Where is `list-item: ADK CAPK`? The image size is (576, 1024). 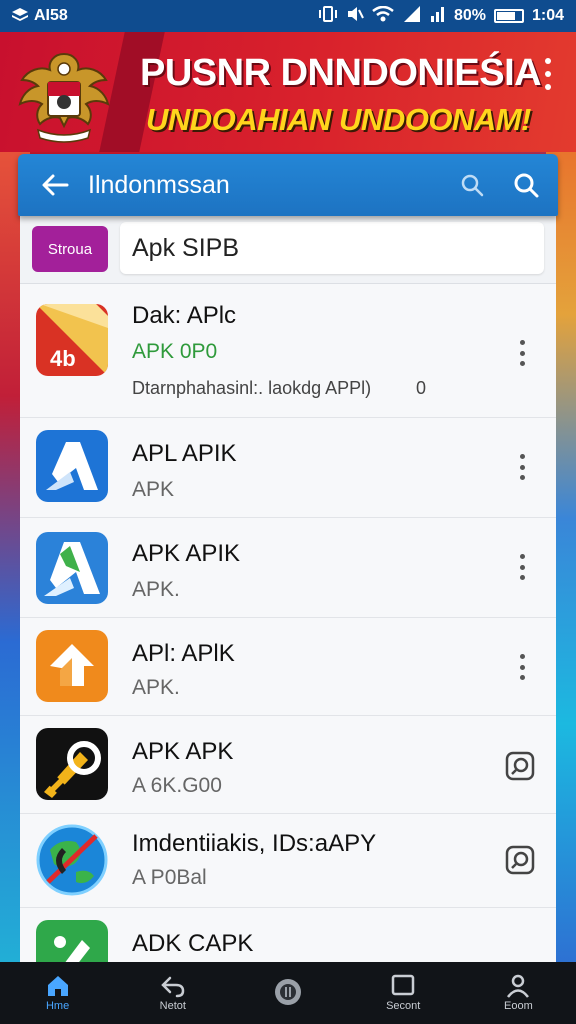 list-item: ADK CAPK is located at coordinates (288, 938).